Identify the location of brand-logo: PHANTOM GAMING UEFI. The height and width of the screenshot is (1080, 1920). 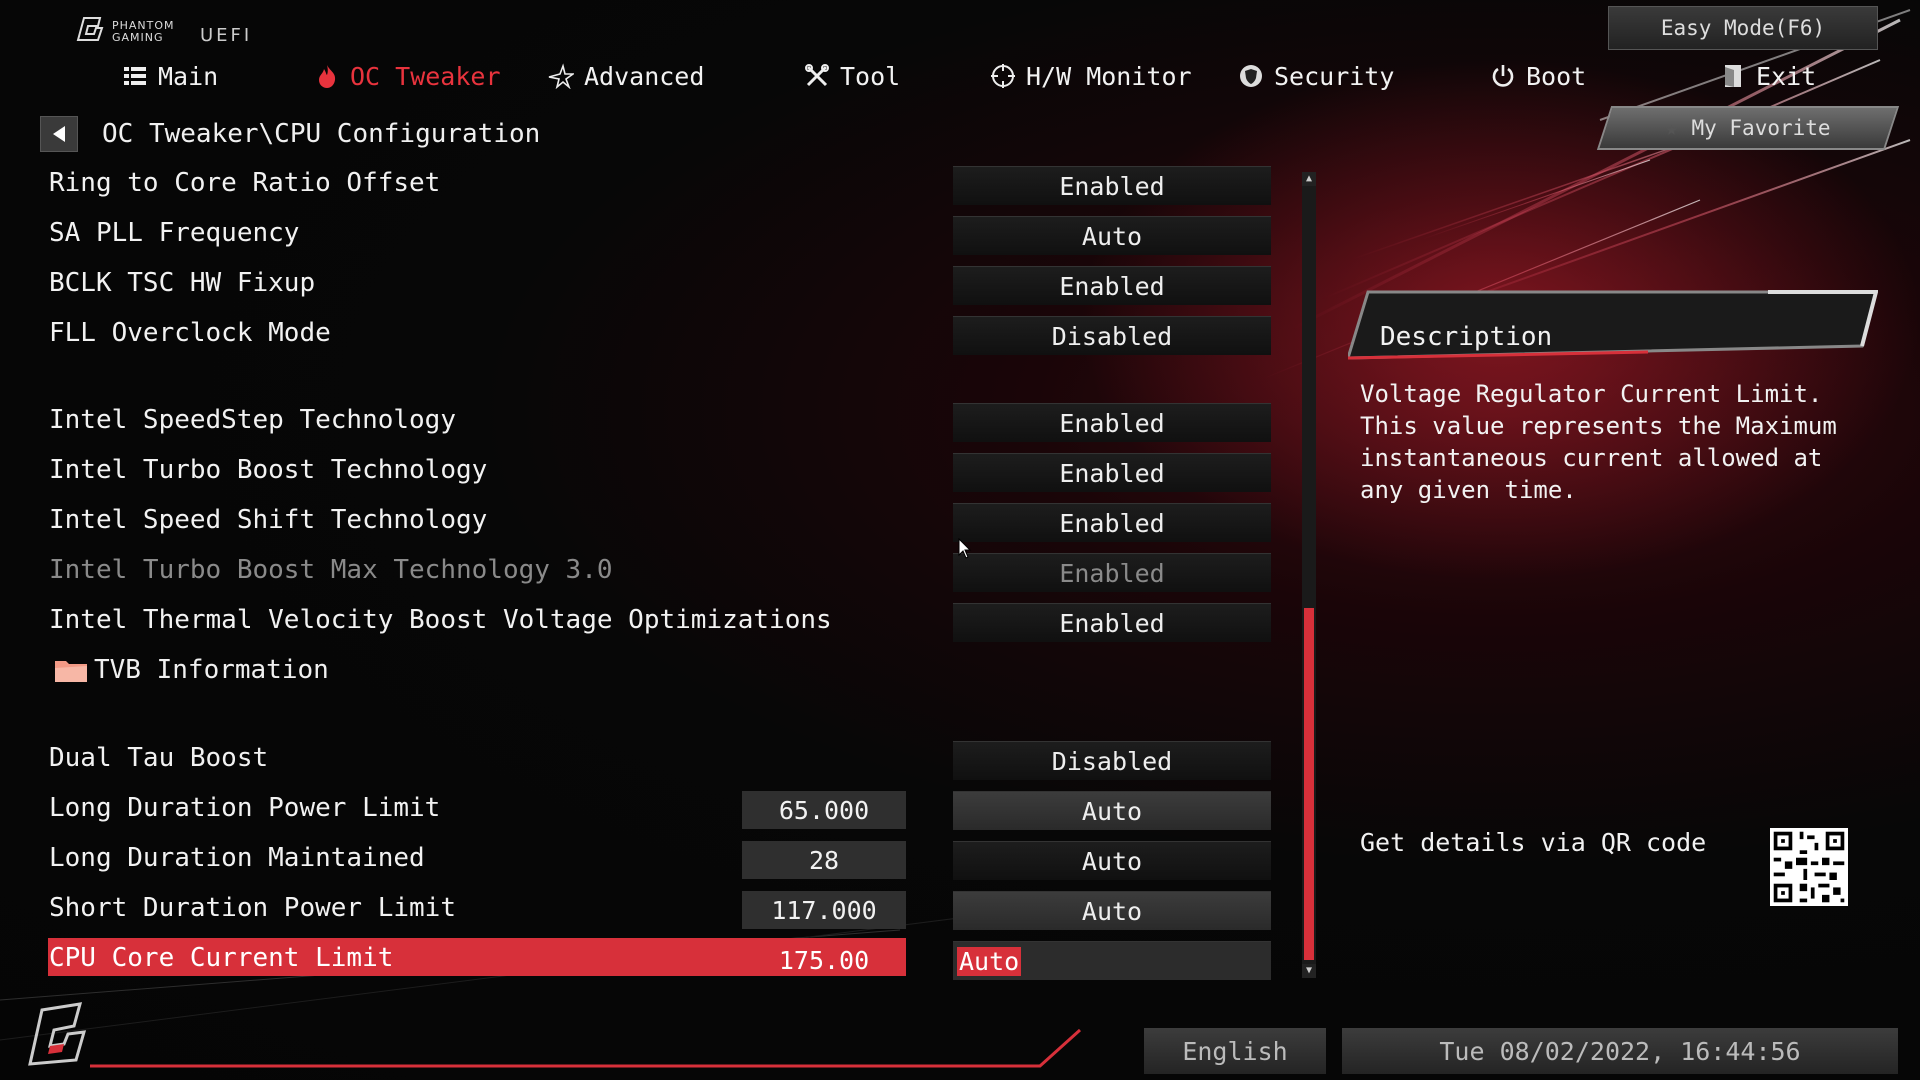
(163, 30).